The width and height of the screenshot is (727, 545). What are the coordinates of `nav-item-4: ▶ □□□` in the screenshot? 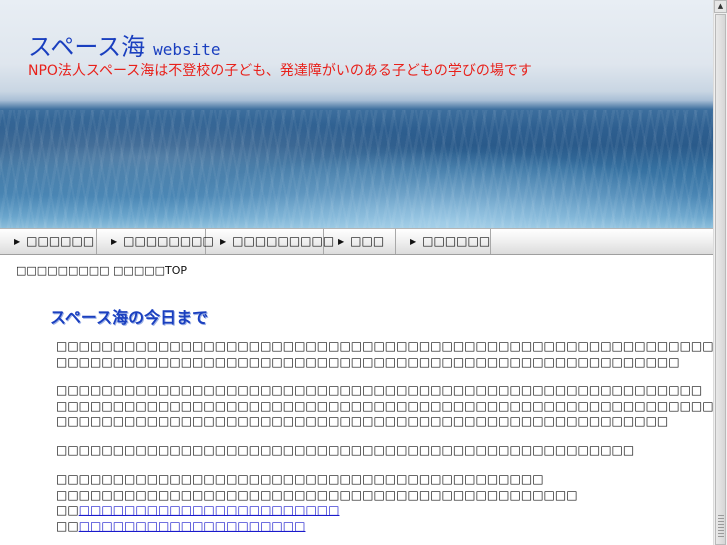 It's located at (360, 241).